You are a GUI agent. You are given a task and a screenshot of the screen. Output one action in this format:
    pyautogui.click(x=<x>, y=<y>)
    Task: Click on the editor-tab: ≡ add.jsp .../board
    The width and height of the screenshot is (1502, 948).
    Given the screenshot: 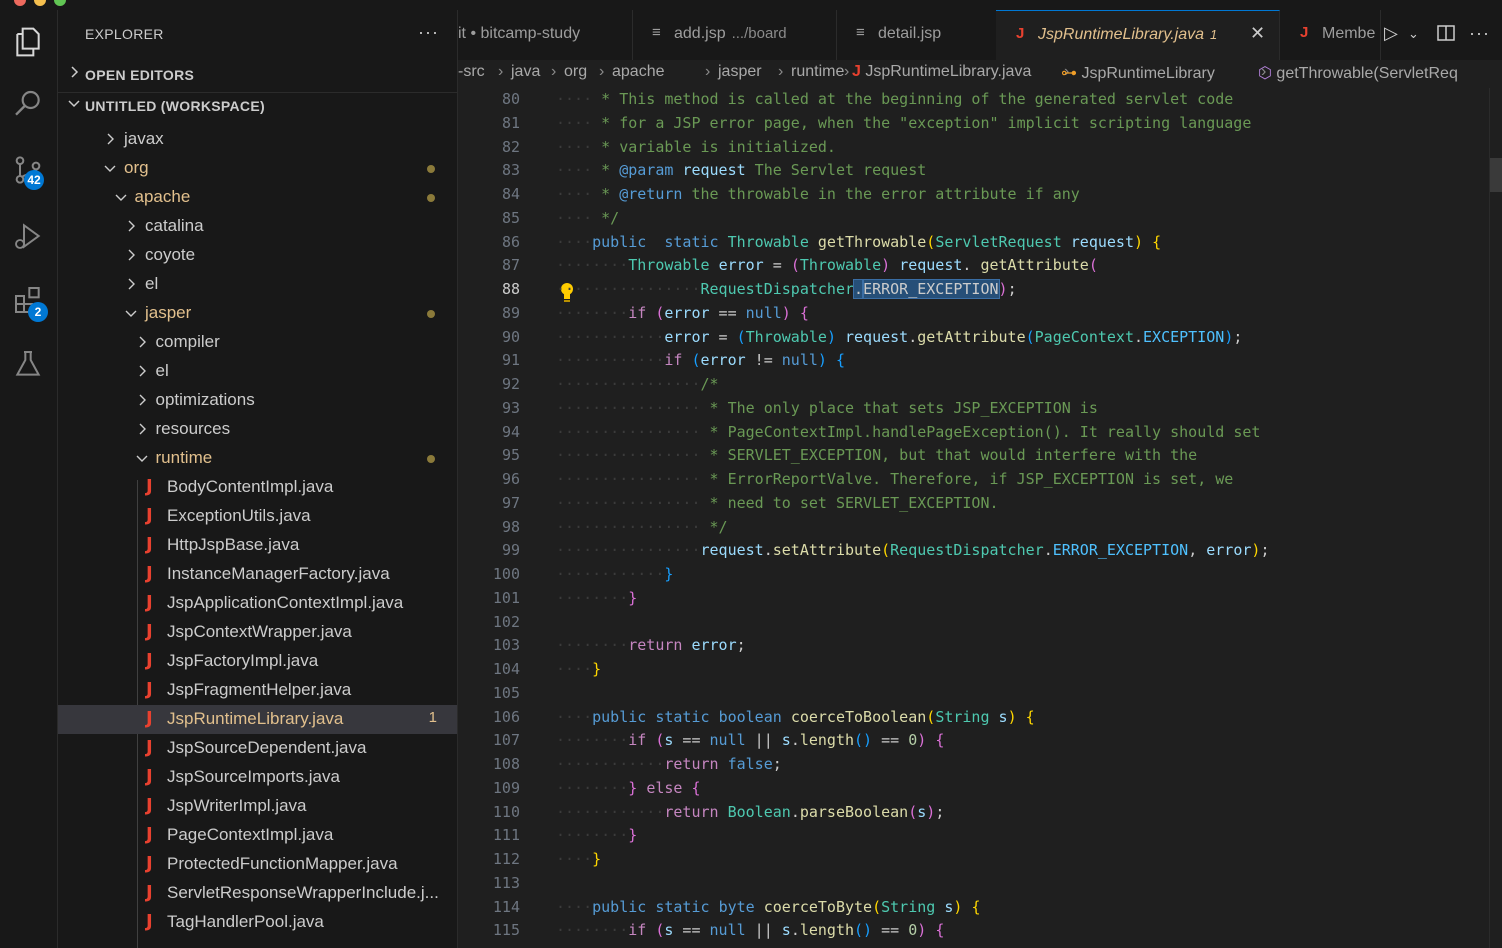 What is the action you would take?
    pyautogui.click(x=734, y=35)
    